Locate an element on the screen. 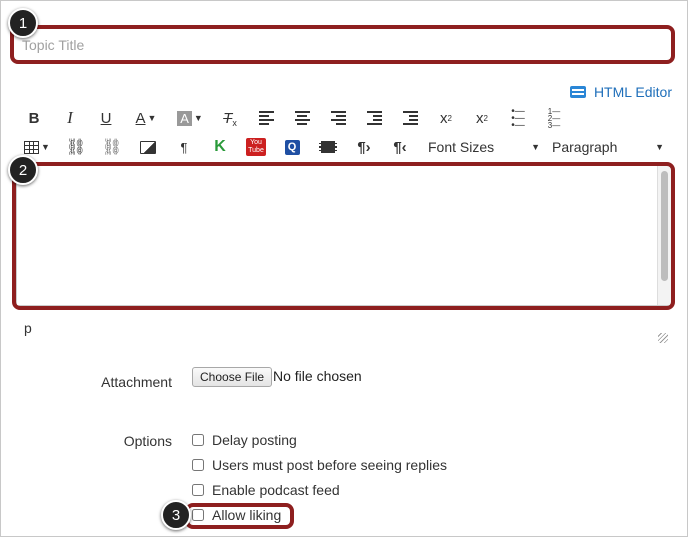 The height and width of the screenshot is (539, 690). media-button is located at coordinates (328, 147).